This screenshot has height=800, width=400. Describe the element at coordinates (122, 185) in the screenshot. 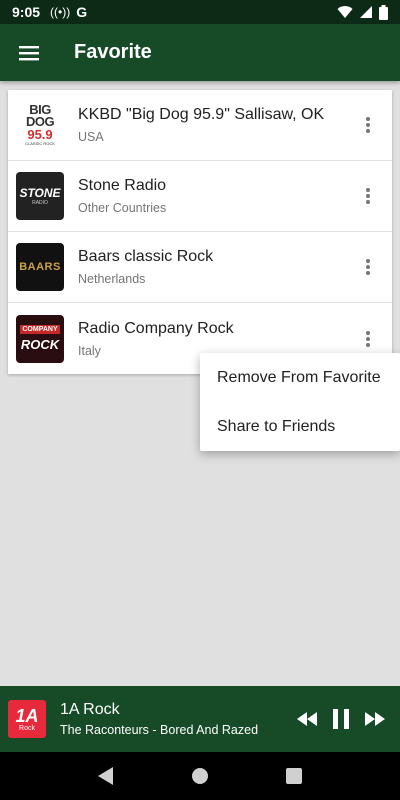

I see `station-name: Stone Radio` at that location.